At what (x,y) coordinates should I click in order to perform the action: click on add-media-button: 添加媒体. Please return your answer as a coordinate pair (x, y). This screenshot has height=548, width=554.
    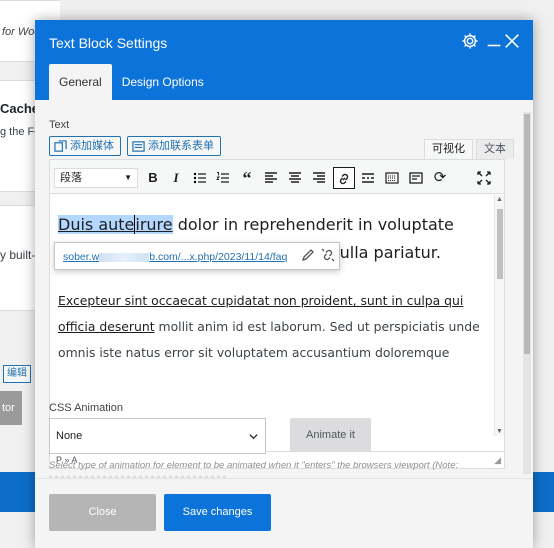
    Looking at the image, I should click on (85, 146).